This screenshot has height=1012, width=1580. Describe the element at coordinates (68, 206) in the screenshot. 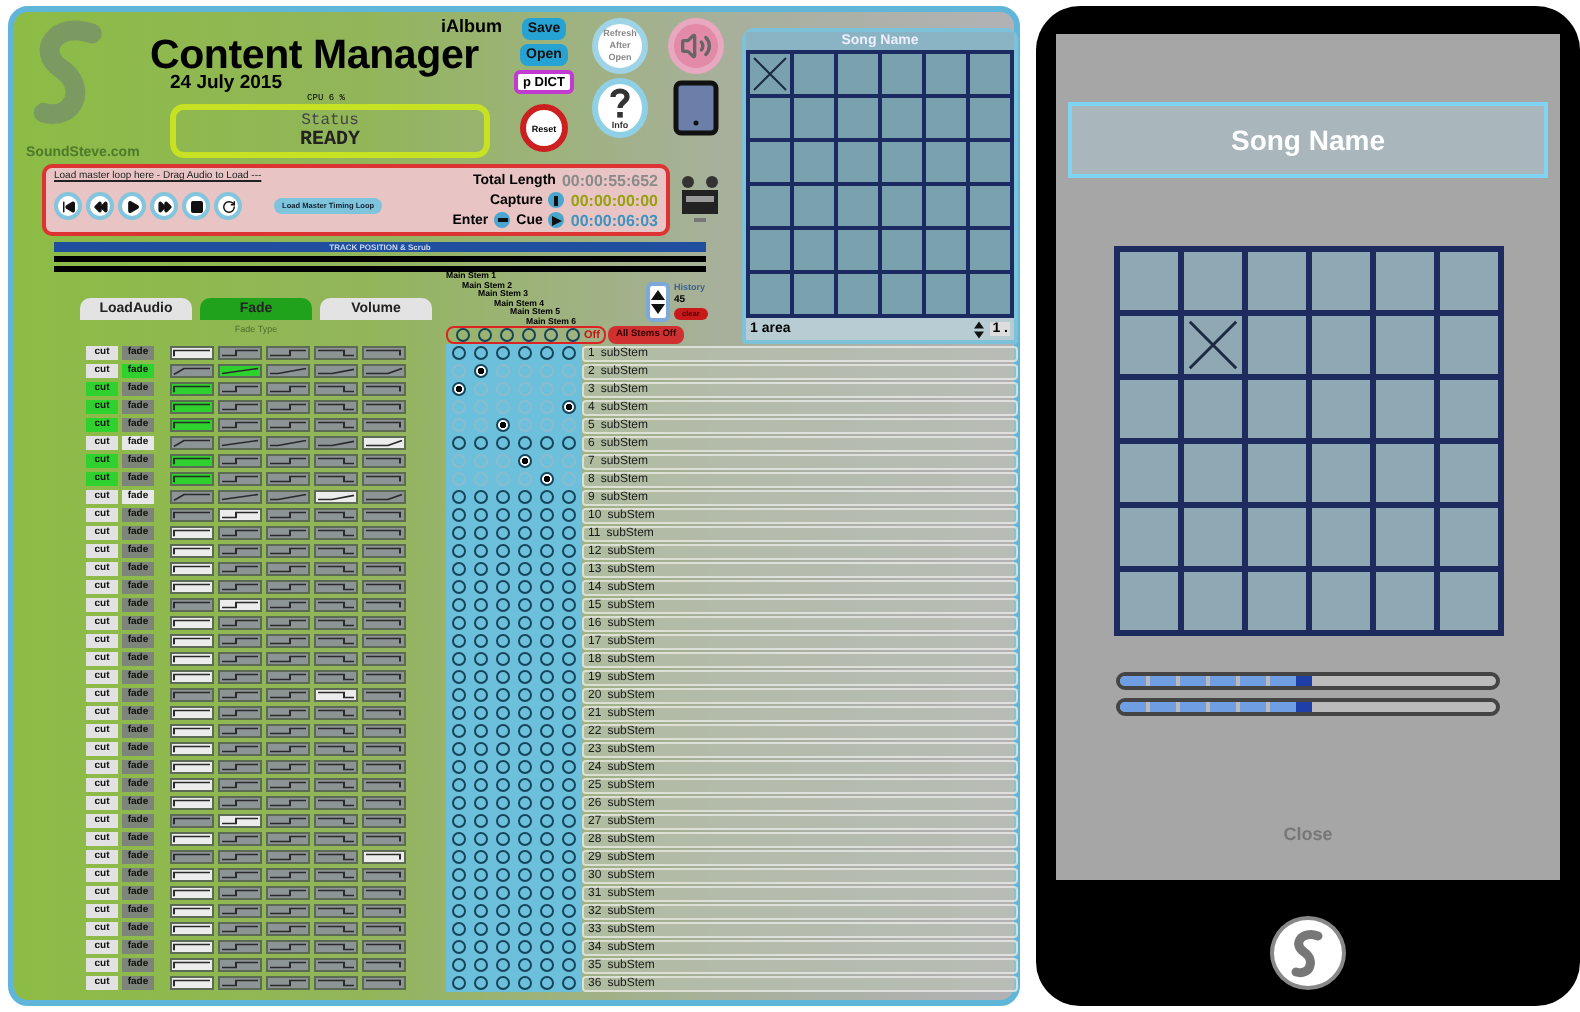

I see `skip-back-button` at that location.